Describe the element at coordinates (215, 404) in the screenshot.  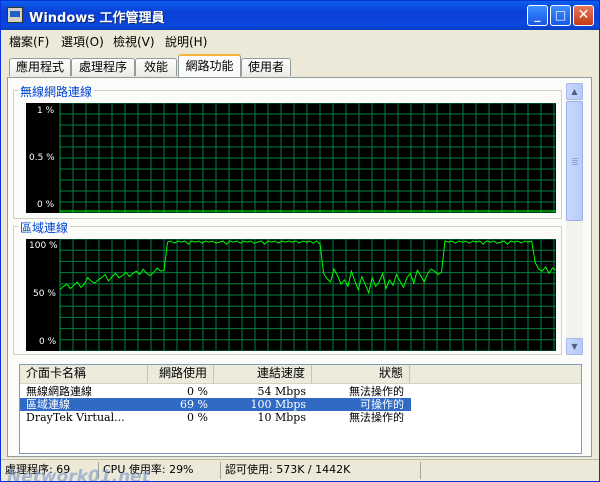
I see `list-item-selected: 區域連線 69 % 100 Mbps 可操作的` at that location.